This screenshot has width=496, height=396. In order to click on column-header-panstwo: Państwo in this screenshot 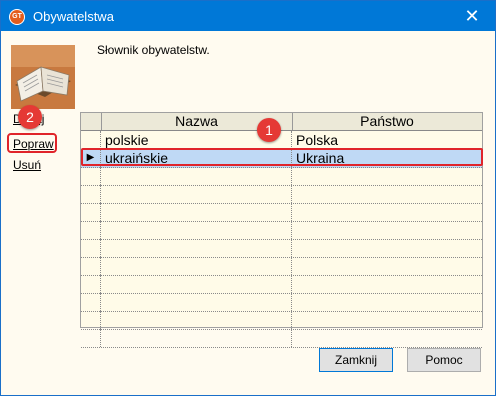, I will do `click(387, 121)`.